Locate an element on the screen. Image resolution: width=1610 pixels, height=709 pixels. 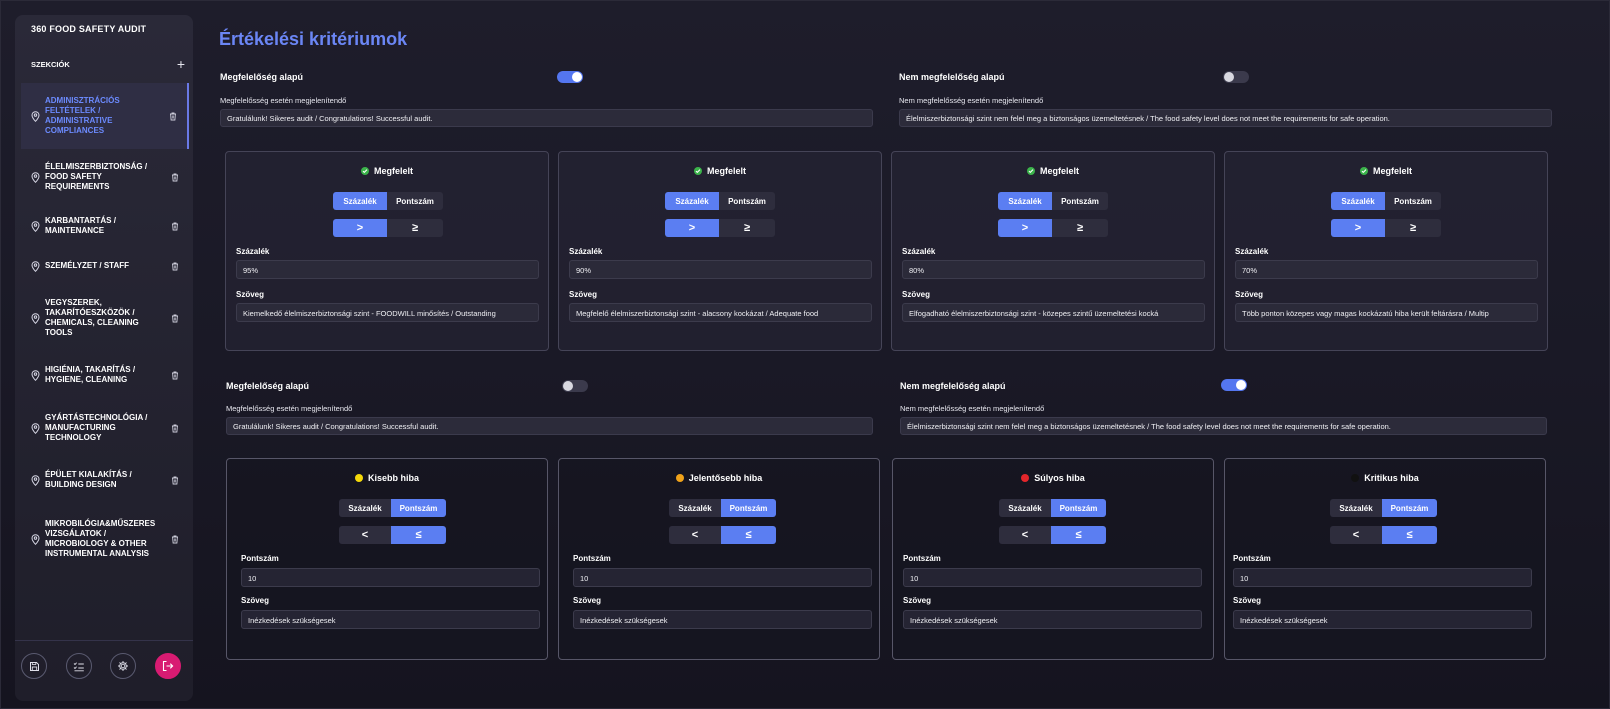
card-header: Súlyos hiba is located at coordinates (1053, 478).